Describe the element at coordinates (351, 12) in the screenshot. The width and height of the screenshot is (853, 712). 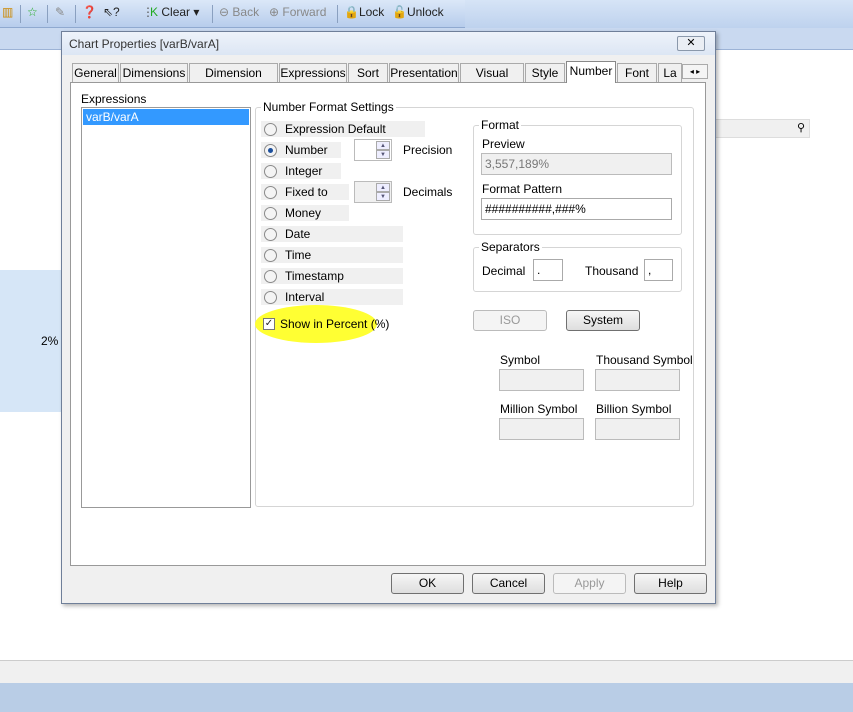
I see `lock-icon: 🔒` at that location.